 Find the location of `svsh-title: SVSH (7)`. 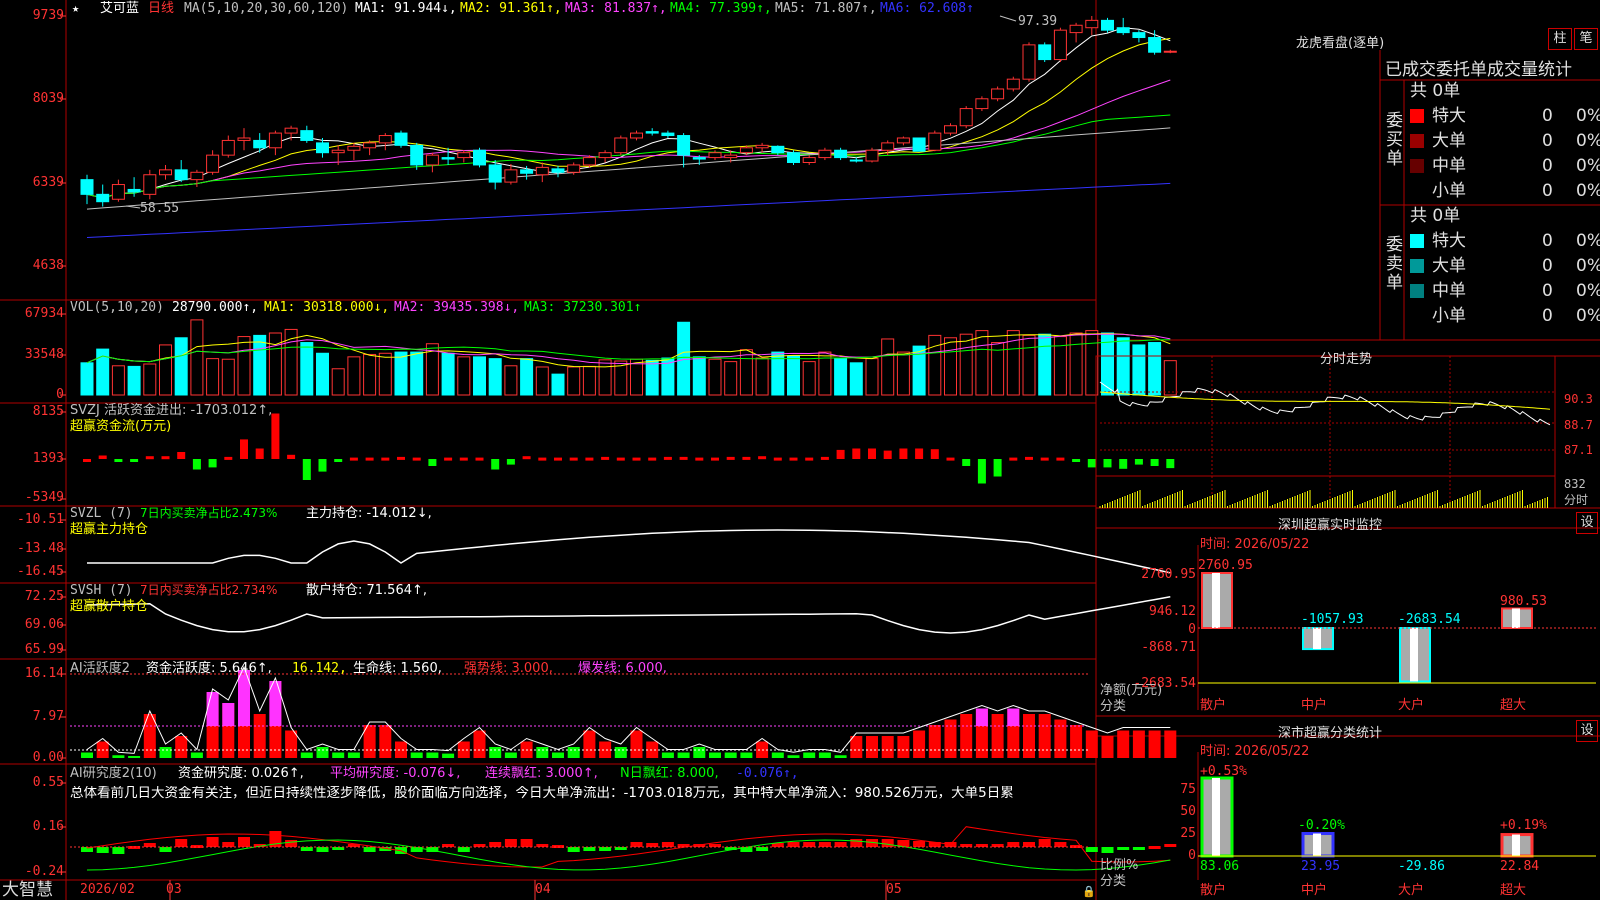

svsh-title: SVSH (7) is located at coordinates (101, 590).